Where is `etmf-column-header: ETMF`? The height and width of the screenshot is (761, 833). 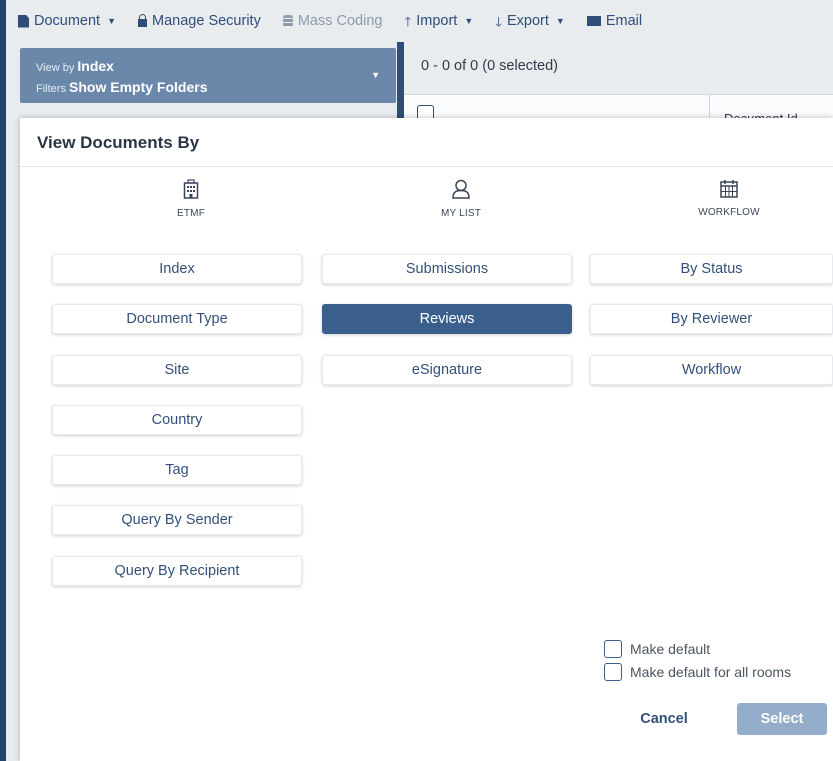 etmf-column-header: ETMF is located at coordinates (191, 199).